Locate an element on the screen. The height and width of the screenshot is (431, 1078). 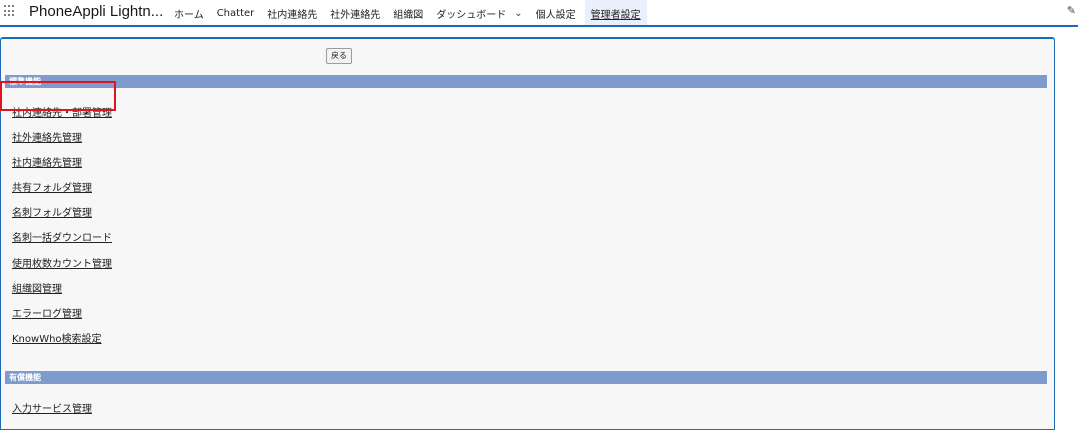
link-input-service-management: 入力サービス管理 is located at coordinates (52, 407).